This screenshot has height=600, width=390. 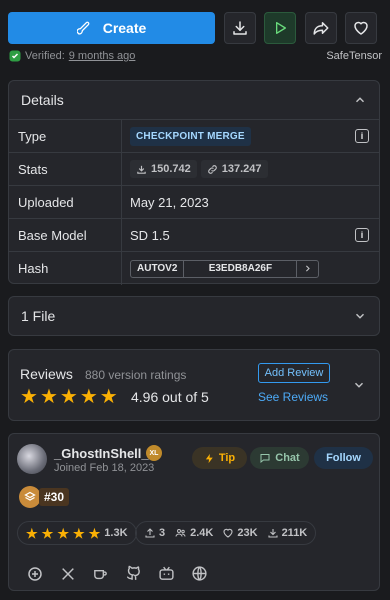 I want to click on github-icon, so click(x=133, y=573).